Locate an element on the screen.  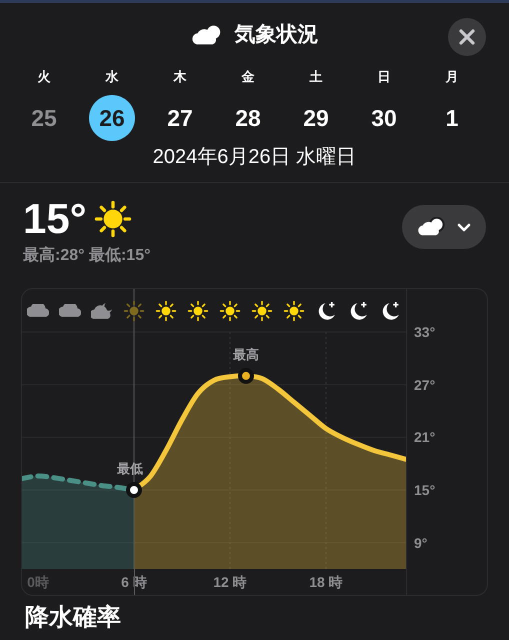
y-axis-label: 15° is located at coordinates (425, 490).